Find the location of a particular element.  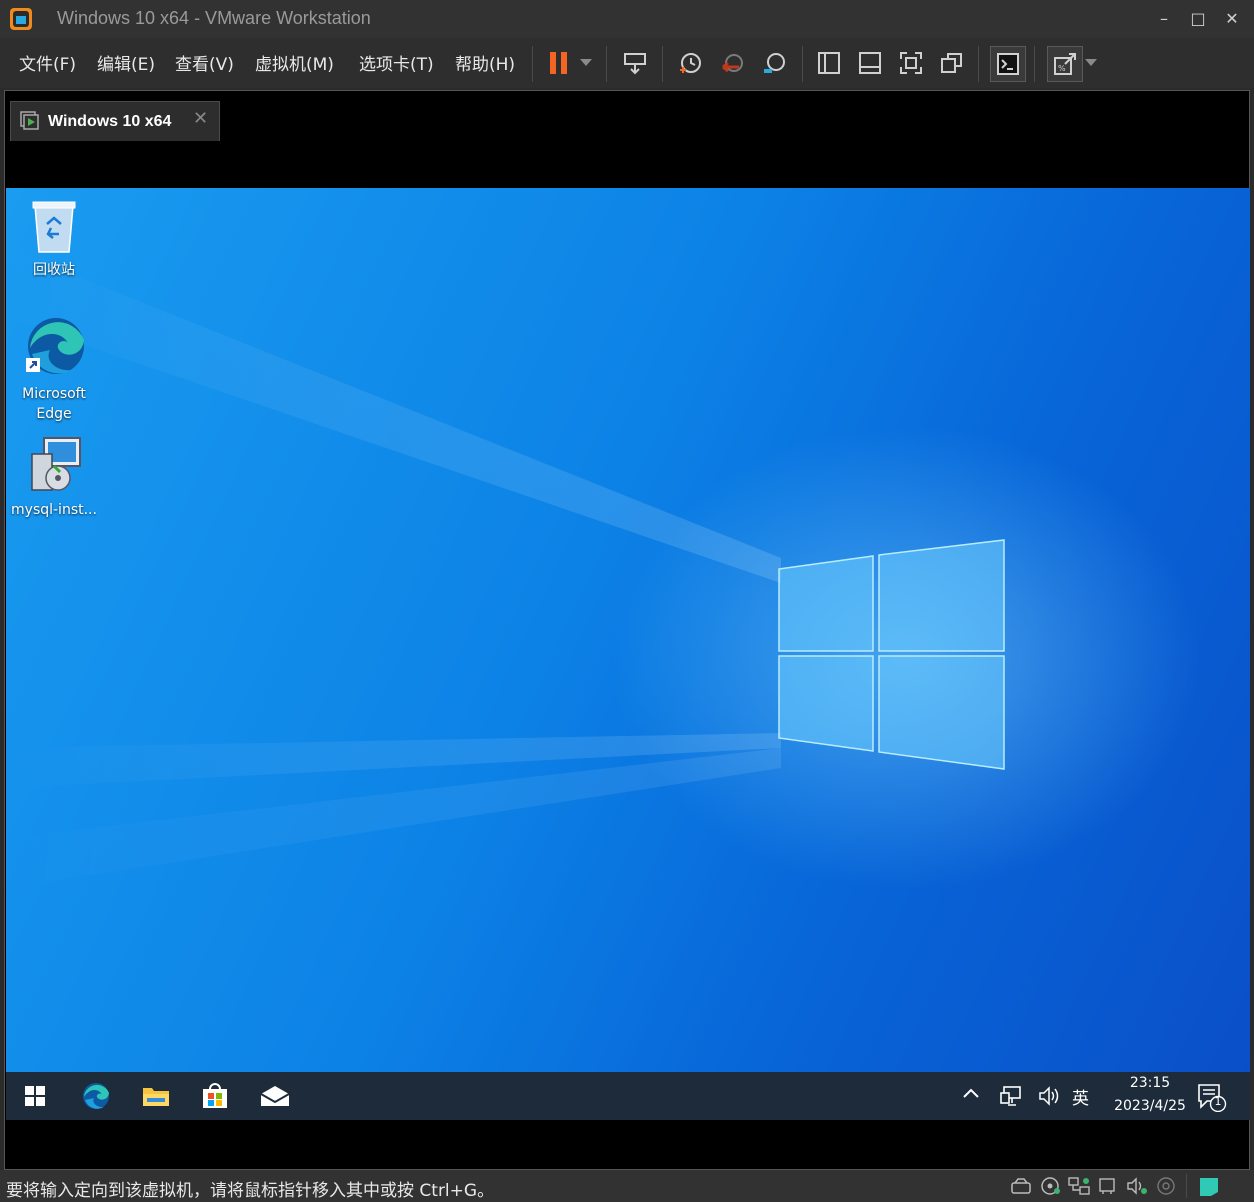

snapshot-icon is located at coordinates (690, 63).